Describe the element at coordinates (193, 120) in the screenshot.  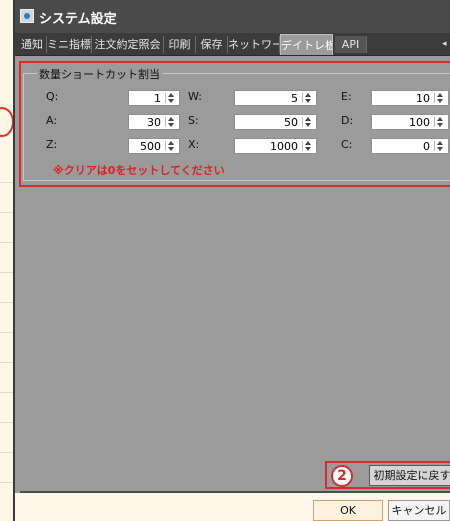
I see `field-label-s: S:` at that location.